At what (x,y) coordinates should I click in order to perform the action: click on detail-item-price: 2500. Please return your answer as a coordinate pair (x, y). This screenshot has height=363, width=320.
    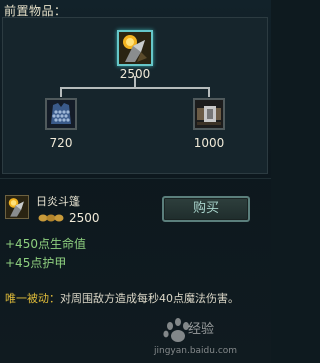
    Looking at the image, I should click on (84, 218).